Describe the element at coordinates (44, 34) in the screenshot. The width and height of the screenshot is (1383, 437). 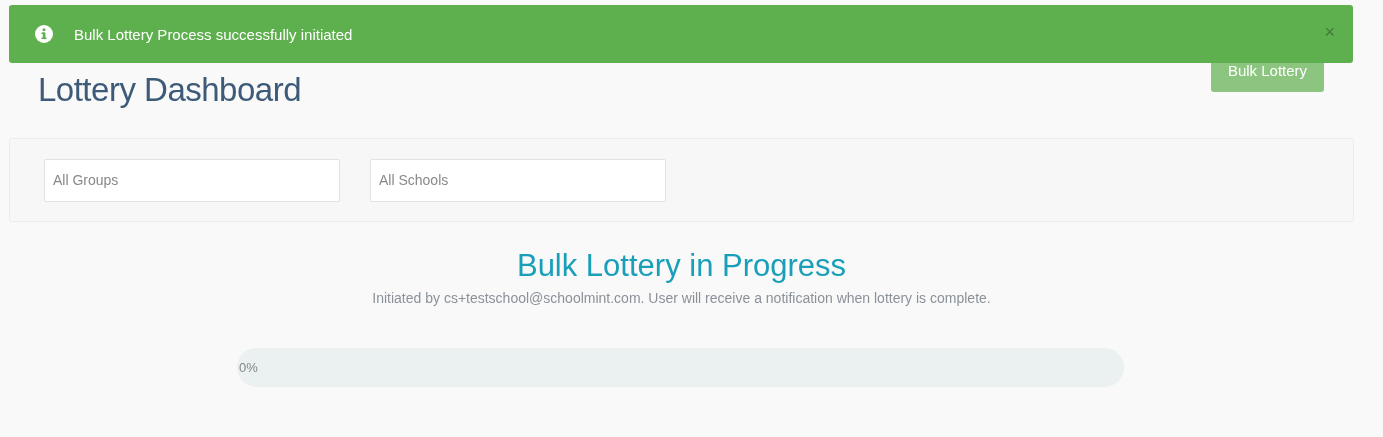
I see `info-icon` at that location.